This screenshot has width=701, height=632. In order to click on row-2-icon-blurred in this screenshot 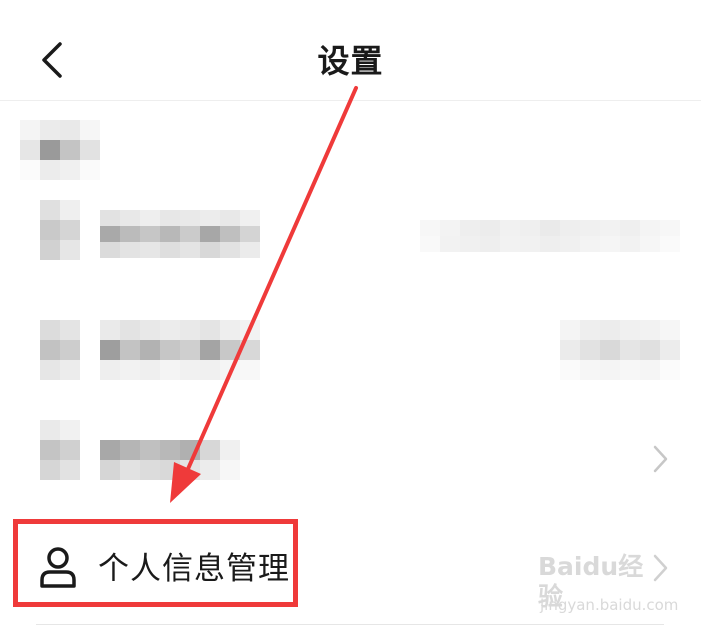, I will do `click(60, 350)`.